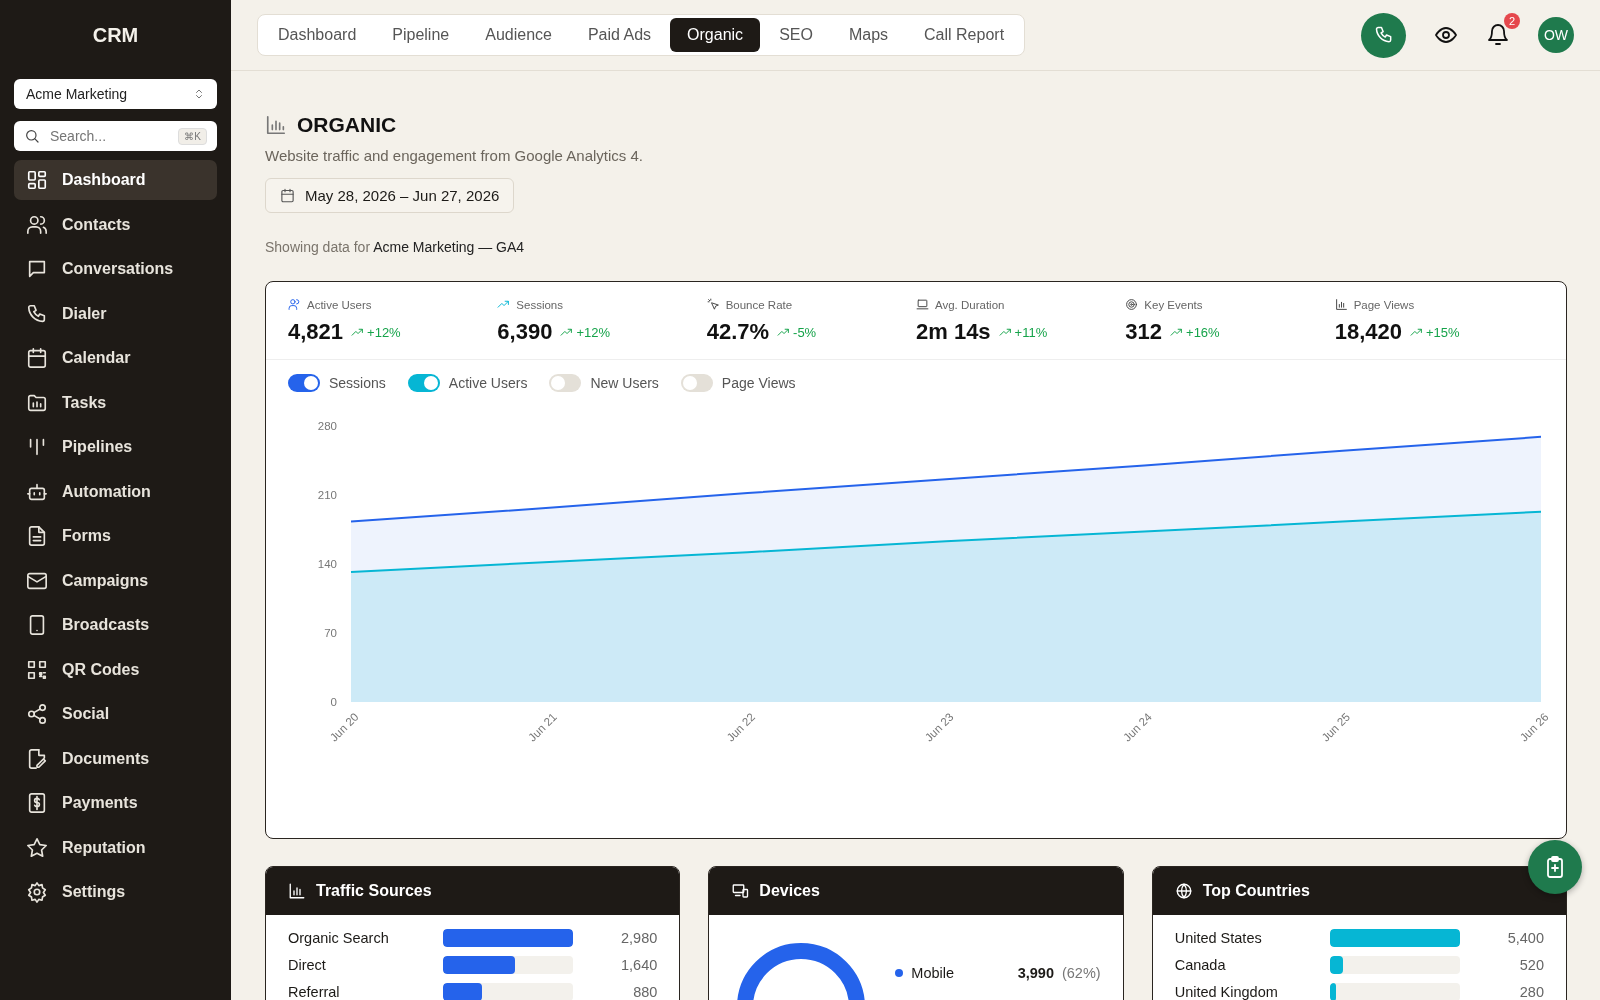  What do you see at coordinates (115, 35) in the screenshot?
I see `app-logo: CRM` at bounding box center [115, 35].